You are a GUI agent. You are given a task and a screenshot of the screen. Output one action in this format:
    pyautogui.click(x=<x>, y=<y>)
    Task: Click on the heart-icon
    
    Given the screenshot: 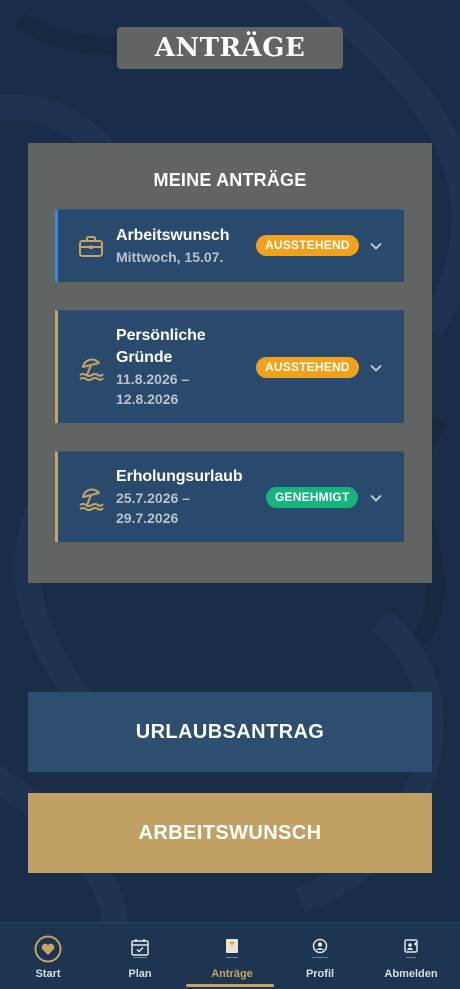 What is the action you would take?
    pyautogui.click(x=48, y=949)
    